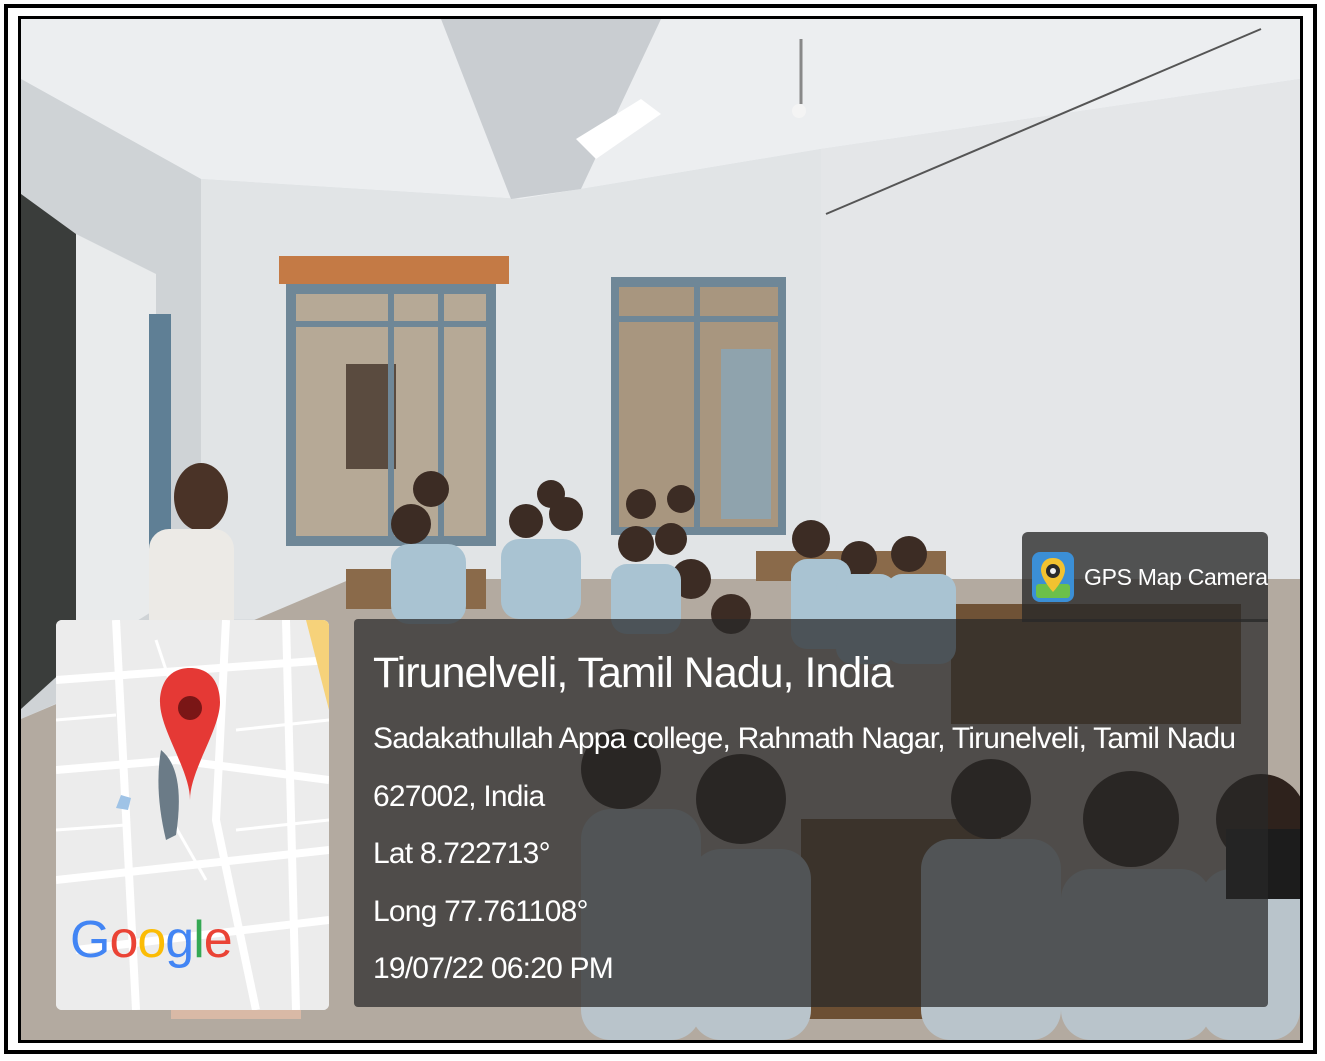 The height and width of the screenshot is (1061, 1325). What do you see at coordinates (1176, 576) in the screenshot?
I see `app-name-label: GPS Map Camera` at bounding box center [1176, 576].